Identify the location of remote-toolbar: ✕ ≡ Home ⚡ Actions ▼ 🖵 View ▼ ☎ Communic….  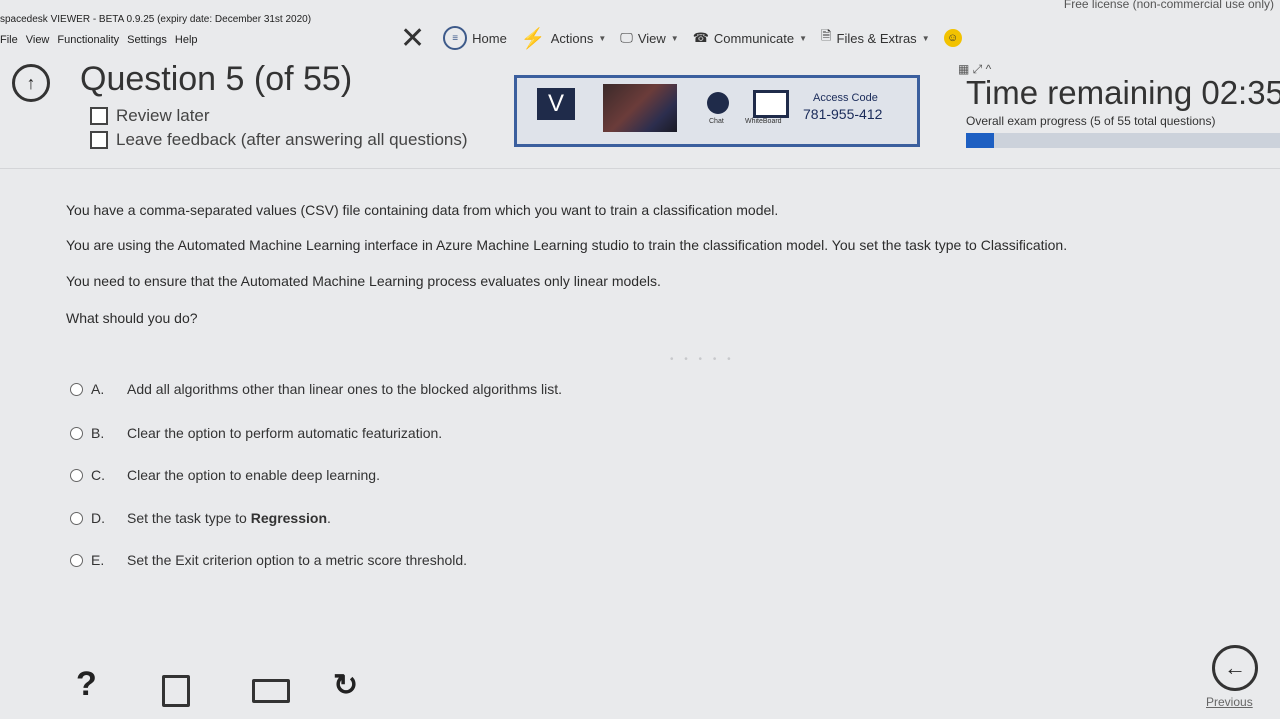
(681, 38).